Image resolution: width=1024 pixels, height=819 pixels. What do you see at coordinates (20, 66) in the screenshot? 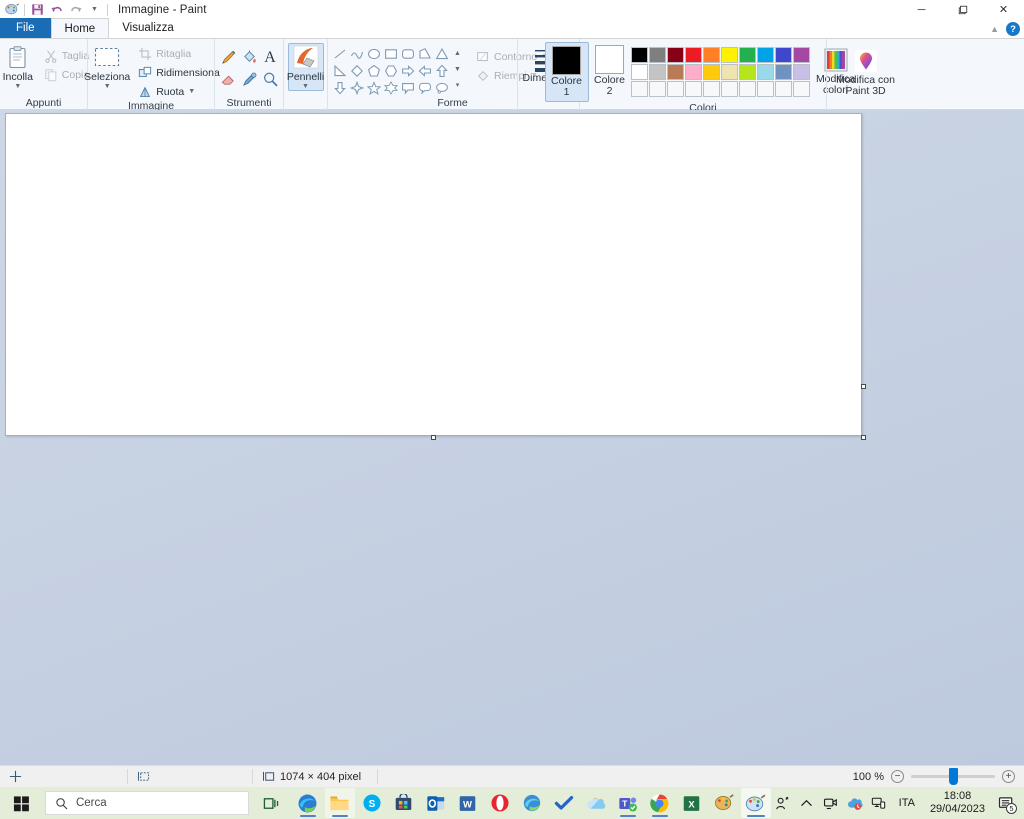
I see `paste-button: Incolla ▼` at bounding box center [20, 66].